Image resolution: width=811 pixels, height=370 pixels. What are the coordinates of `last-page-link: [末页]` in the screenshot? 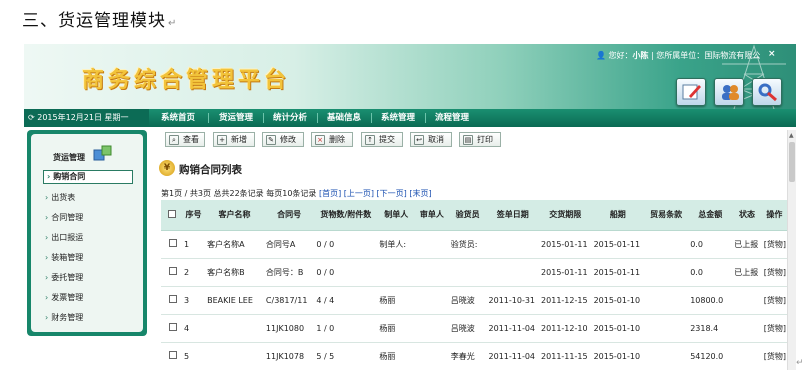 It's located at (420, 193).